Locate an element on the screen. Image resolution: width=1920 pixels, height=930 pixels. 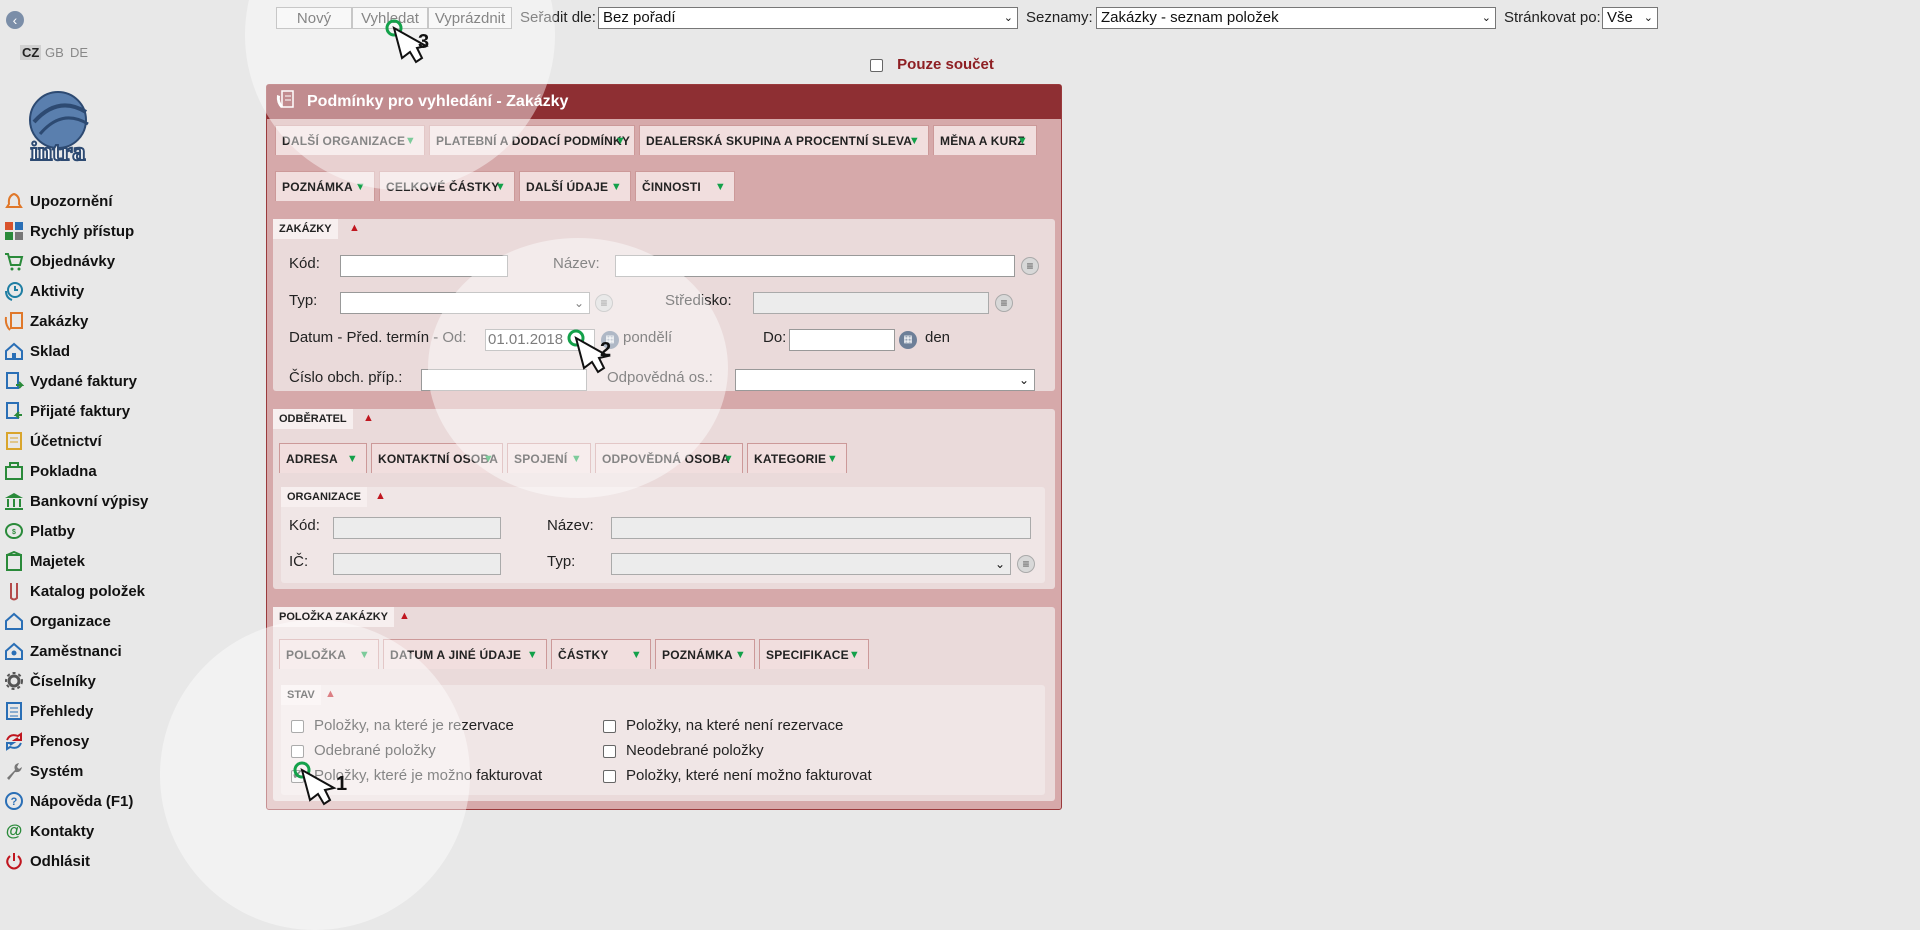
stav-option: Odebrané položky is located at coordinates (363, 750).